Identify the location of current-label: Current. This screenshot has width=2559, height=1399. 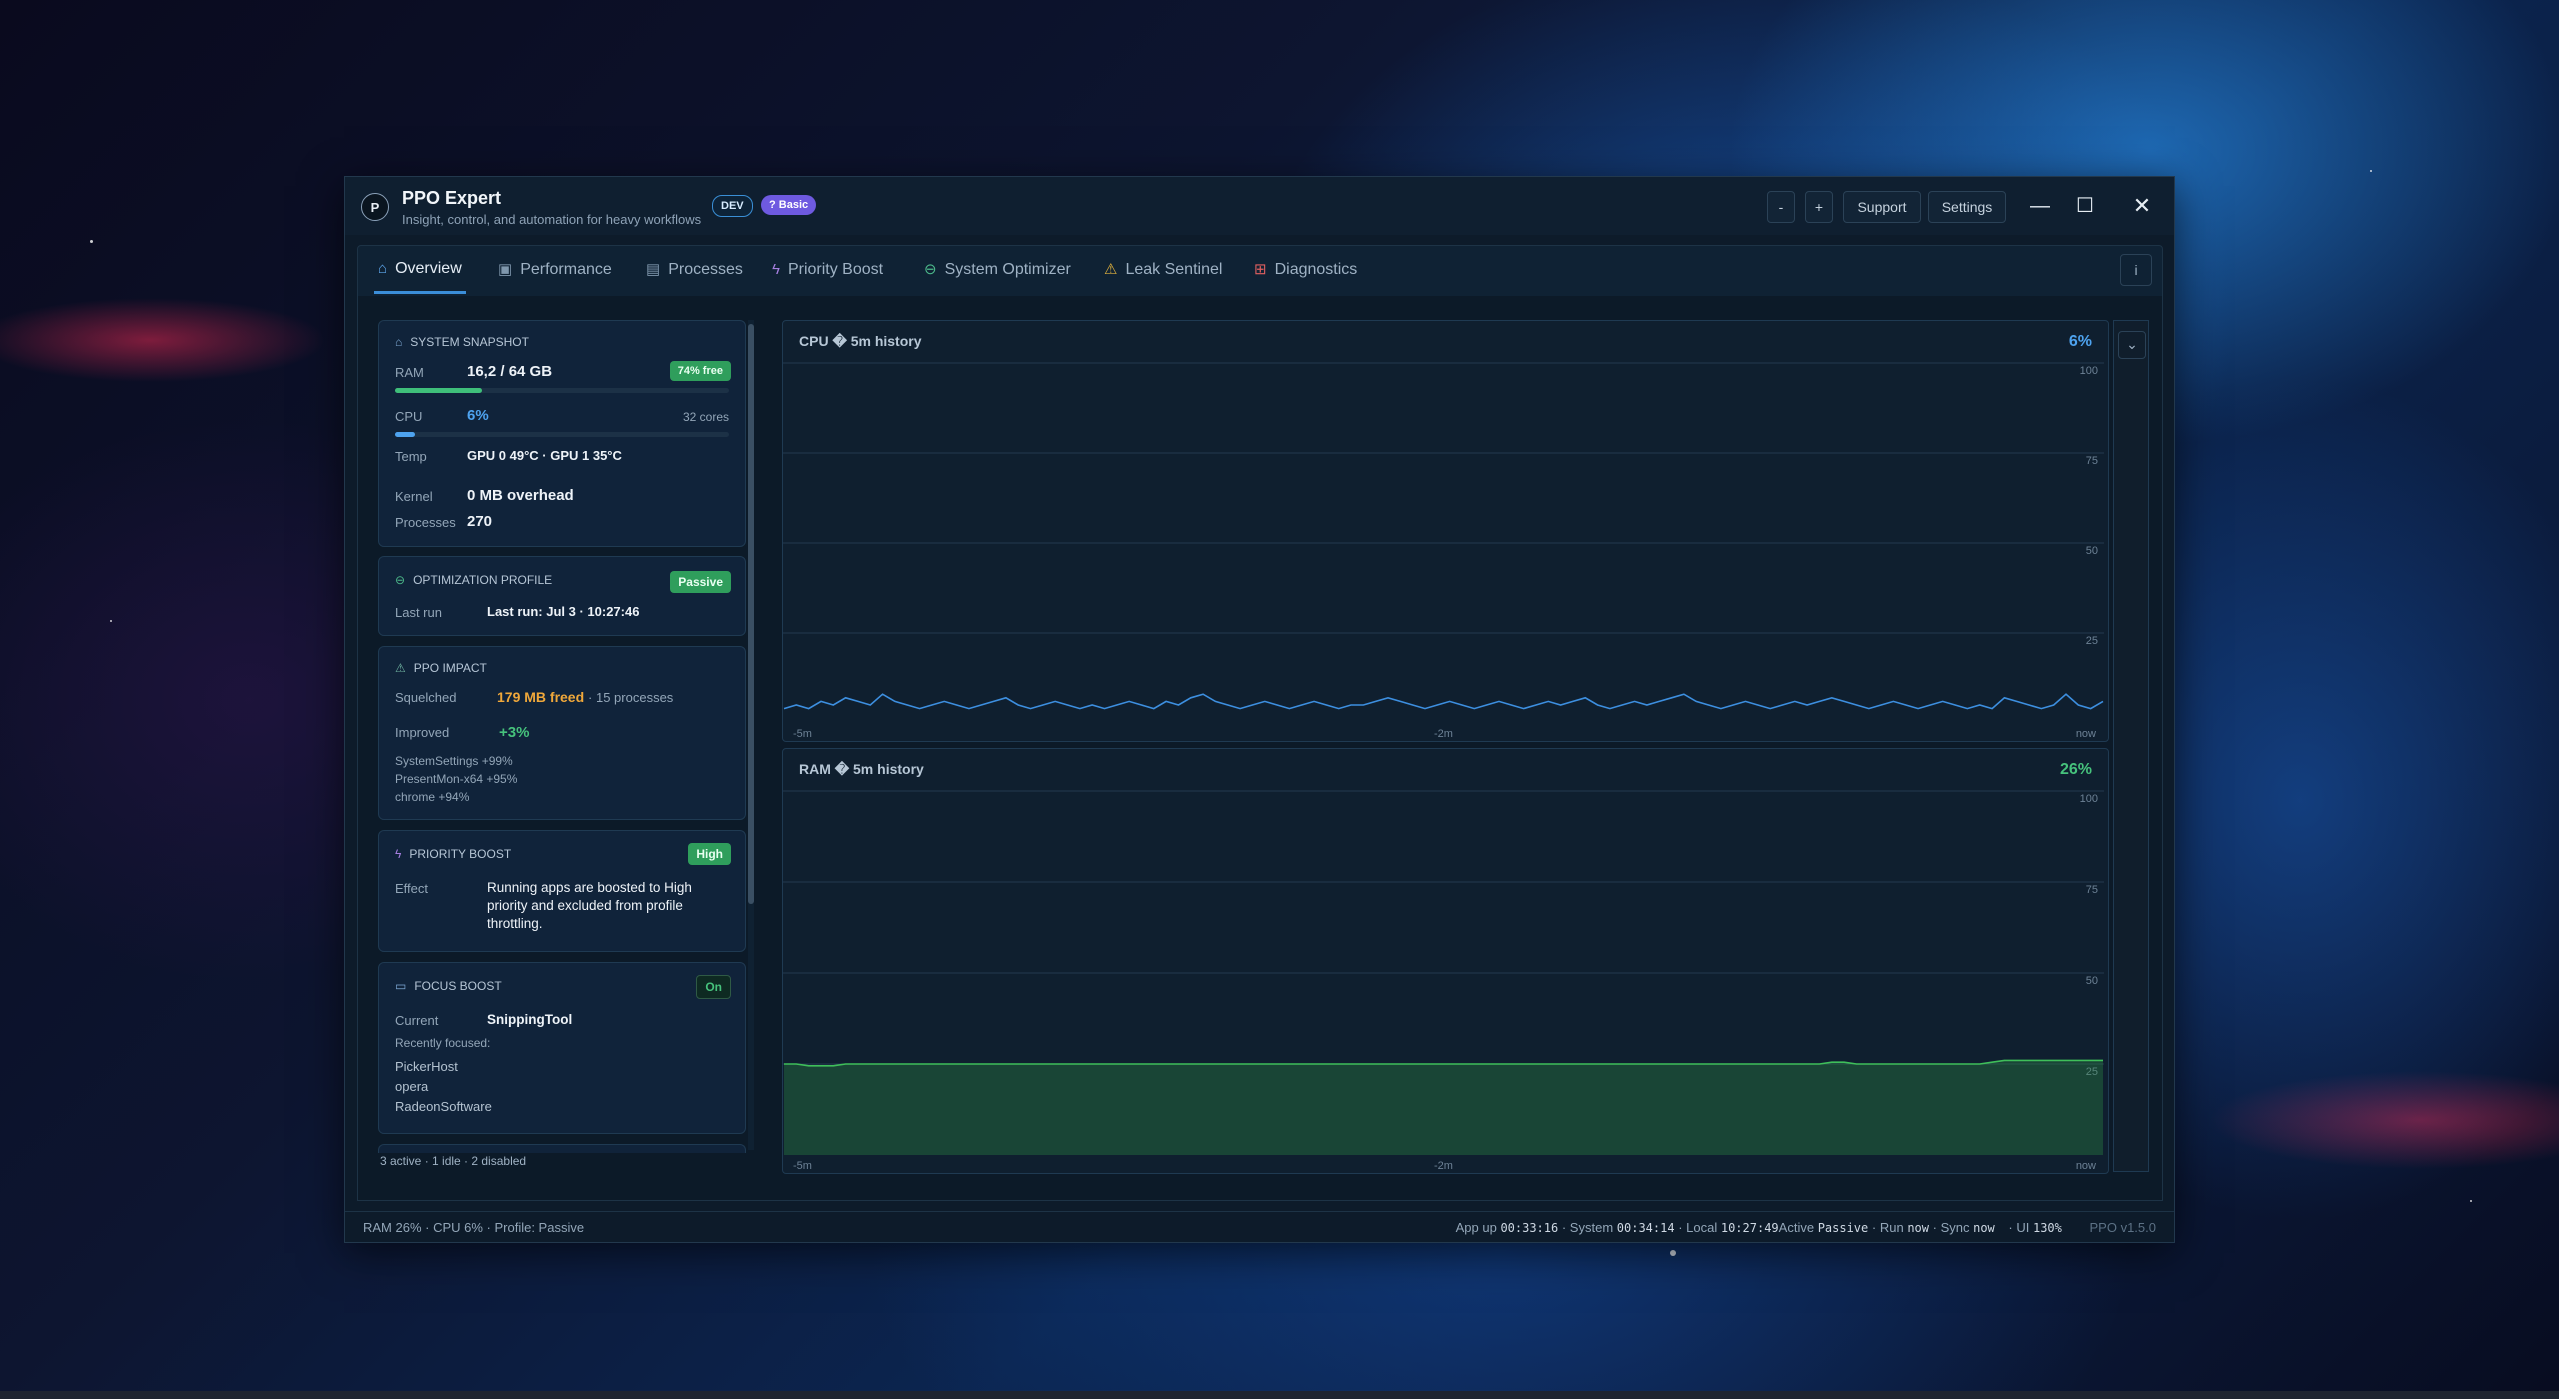
(417, 1020).